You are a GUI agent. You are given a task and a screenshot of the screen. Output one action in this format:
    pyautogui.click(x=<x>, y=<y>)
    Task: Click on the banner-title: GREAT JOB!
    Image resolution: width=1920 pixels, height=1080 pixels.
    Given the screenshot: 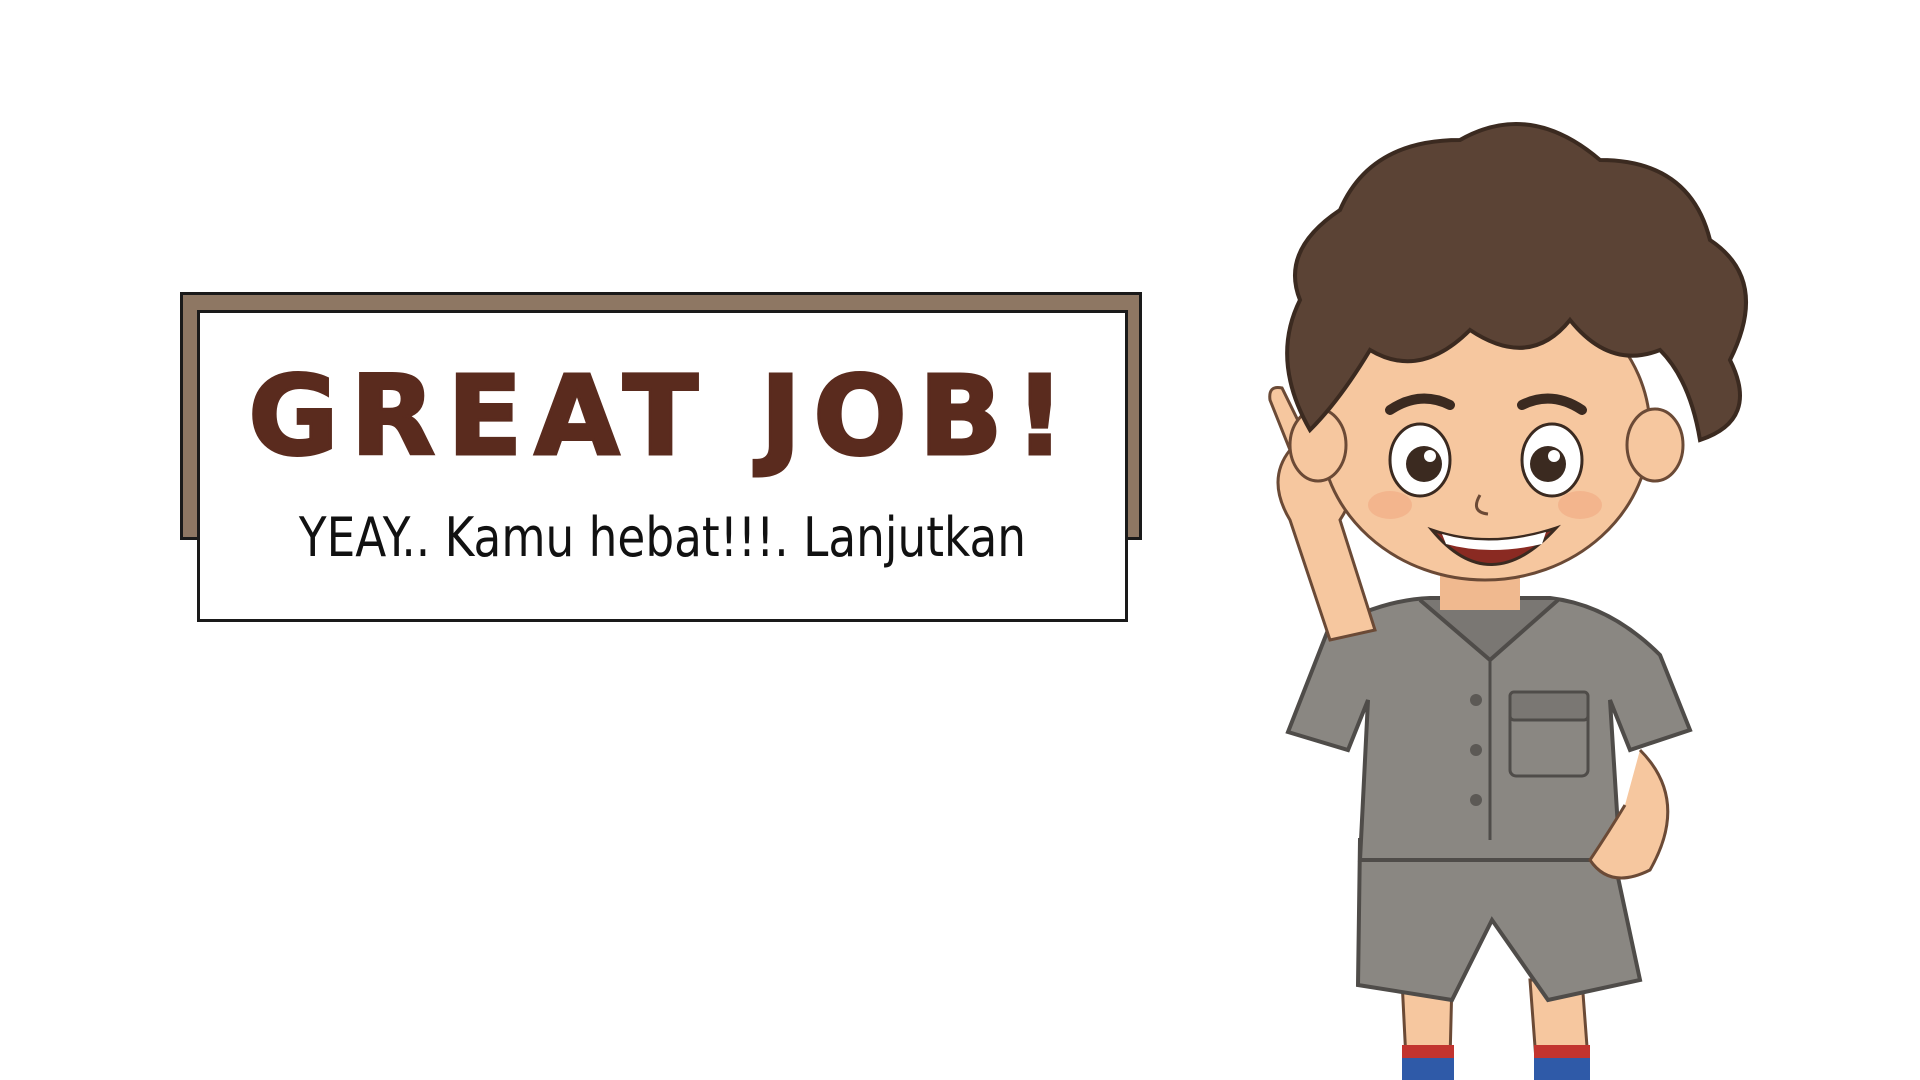 What is the action you would take?
    pyautogui.click(x=662, y=416)
    